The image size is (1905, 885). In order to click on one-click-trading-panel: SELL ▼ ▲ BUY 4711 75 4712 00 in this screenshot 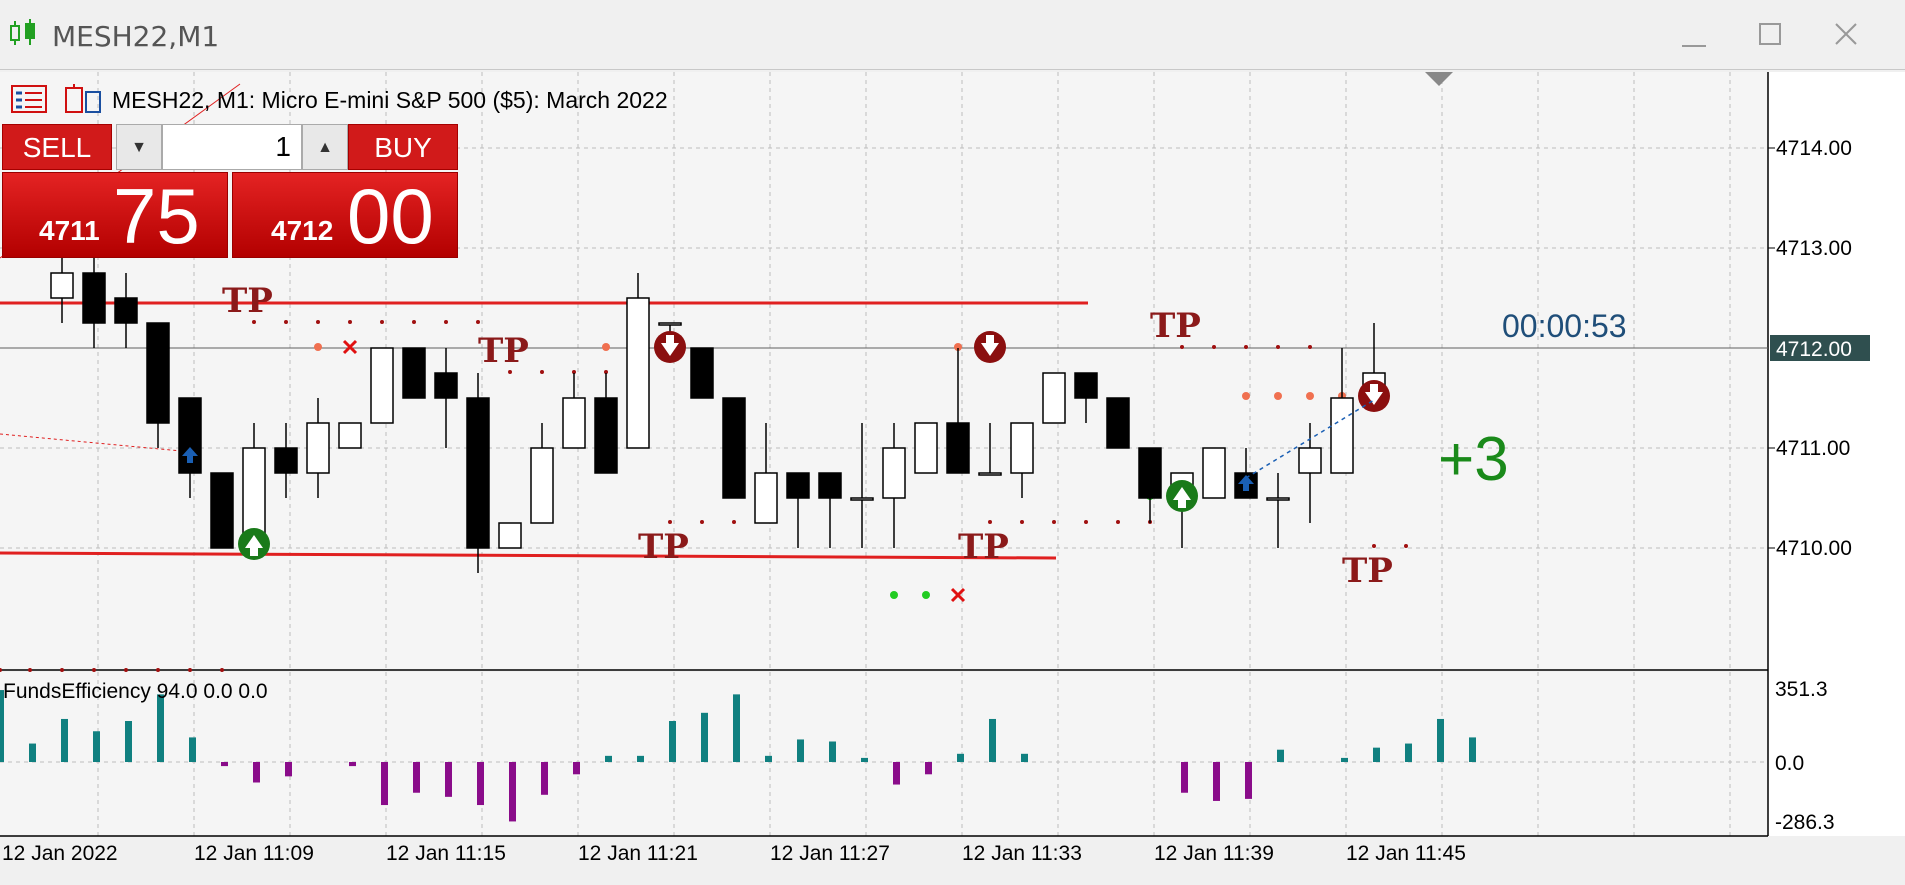, I will do `click(230, 192)`.